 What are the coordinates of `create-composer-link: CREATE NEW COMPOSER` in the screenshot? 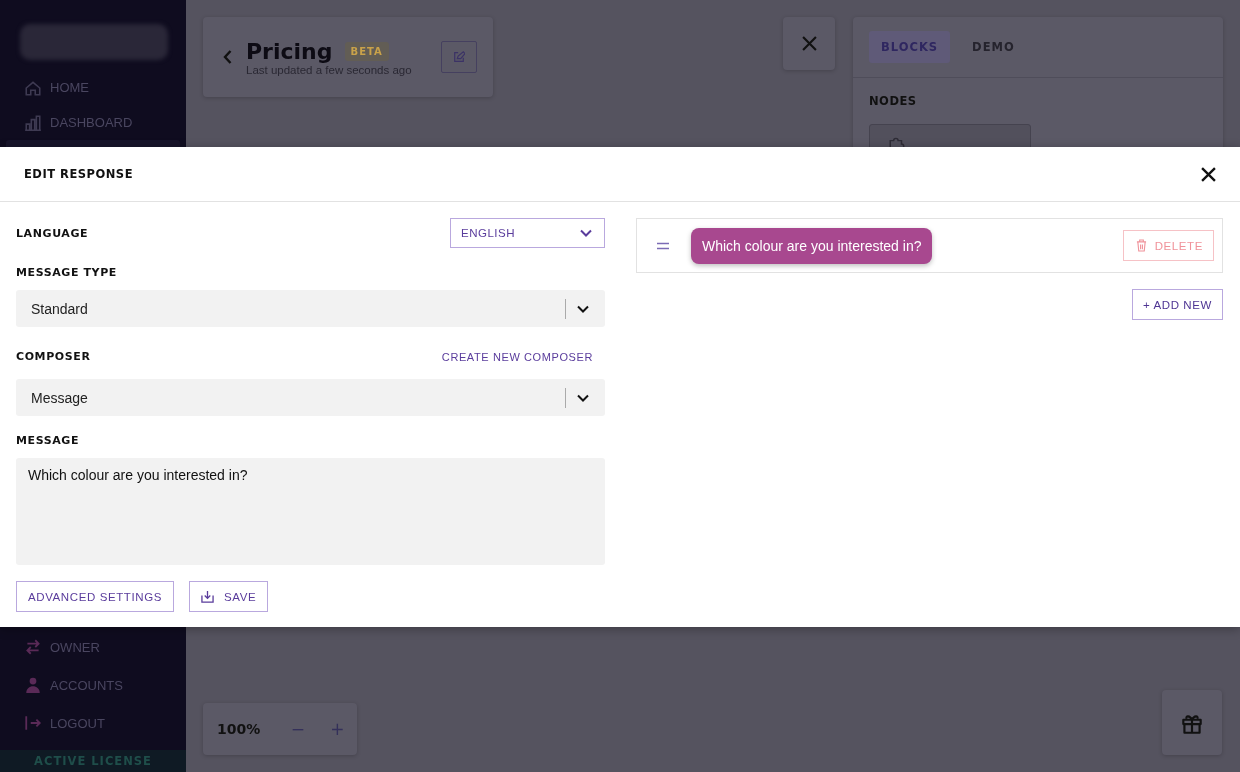 It's located at (517, 356).